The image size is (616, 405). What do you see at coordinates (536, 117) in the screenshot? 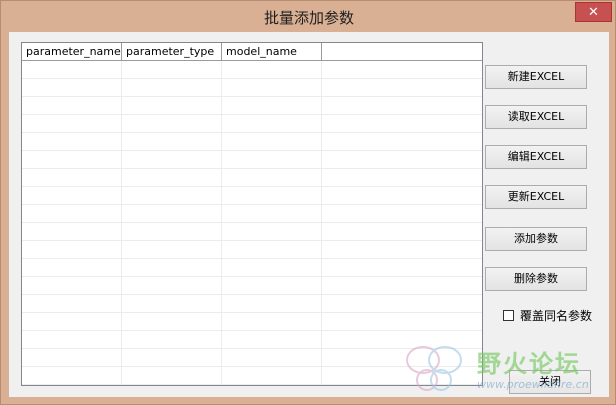
I see `read-excel-button: 读取EXCEL` at bounding box center [536, 117].